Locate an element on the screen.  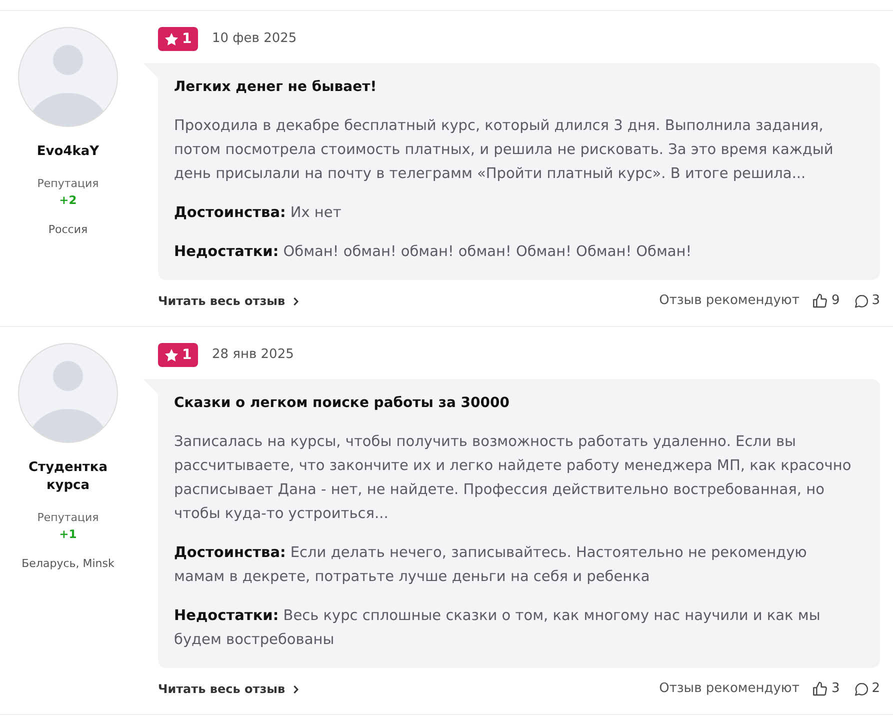
comments-button: 2 is located at coordinates (867, 689).